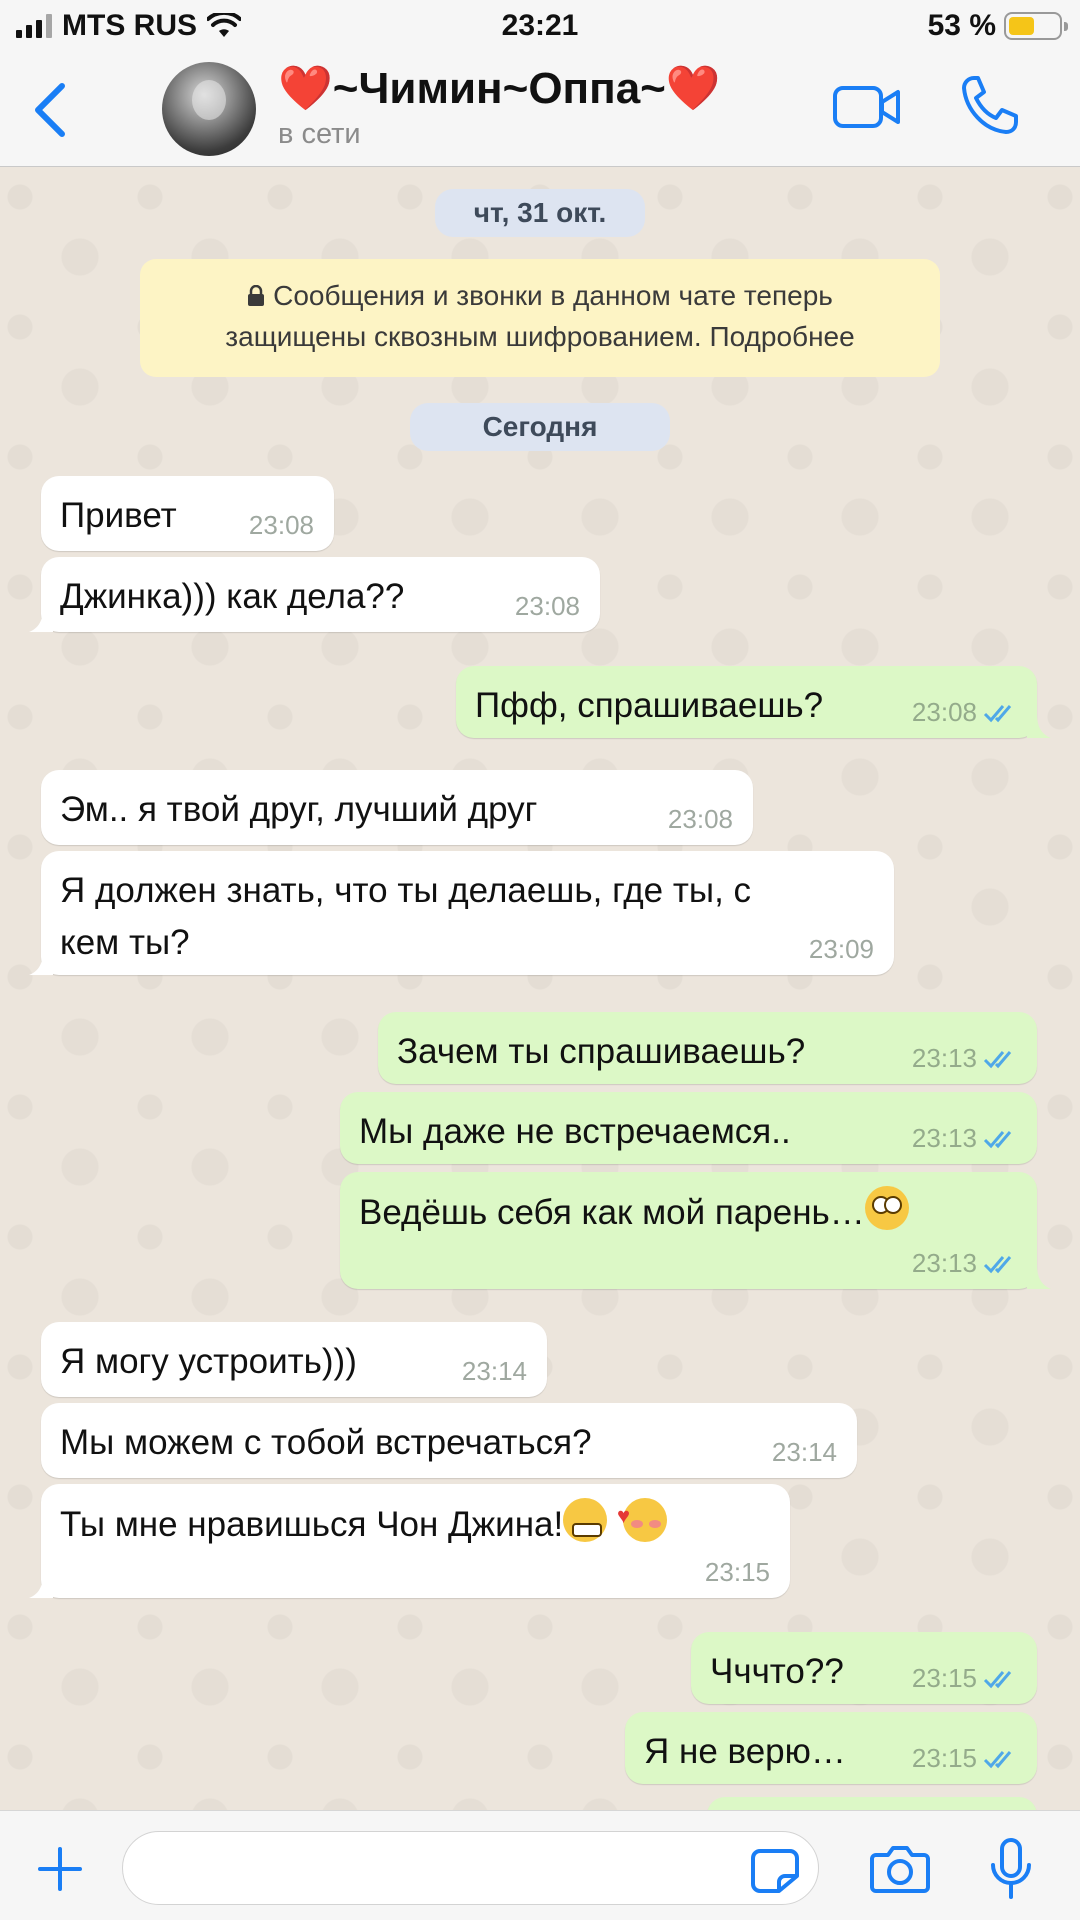 The image size is (1080, 1920). I want to click on input-bar, so click(540, 1865).